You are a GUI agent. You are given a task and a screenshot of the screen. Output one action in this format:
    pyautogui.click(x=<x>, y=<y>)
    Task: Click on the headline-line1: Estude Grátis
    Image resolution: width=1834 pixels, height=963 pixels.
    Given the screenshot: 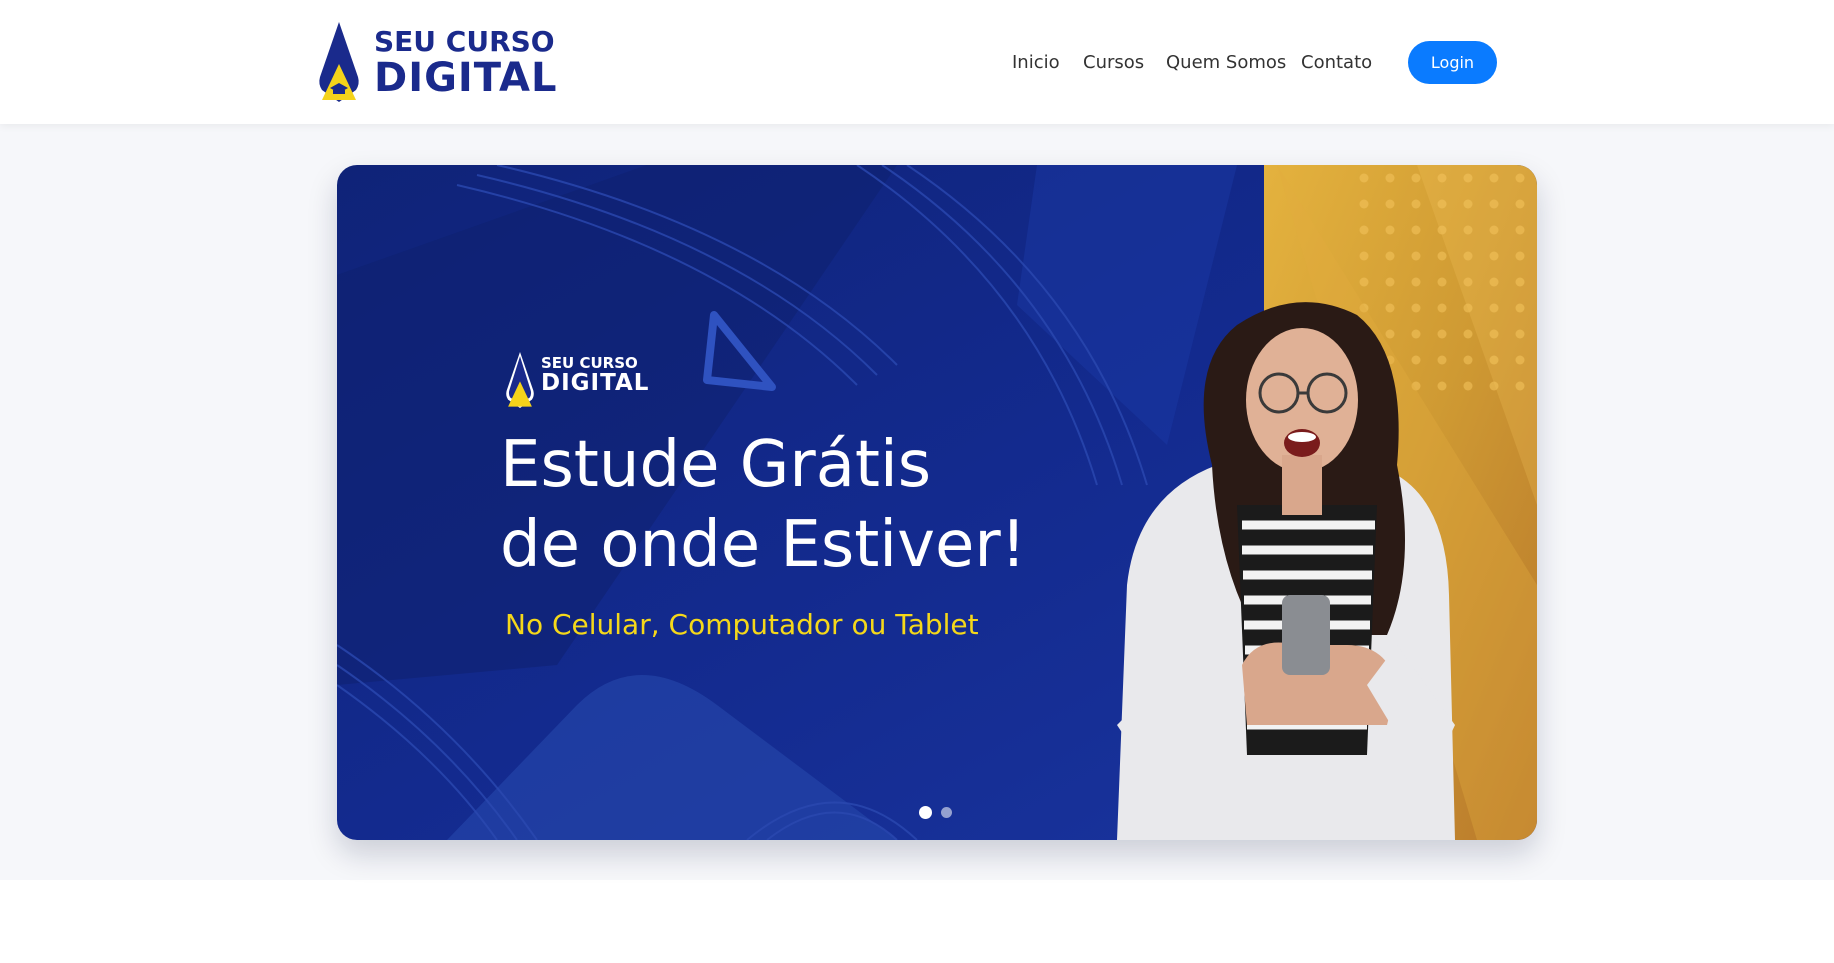 What is the action you would take?
    pyautogui.click(x=716, y=465)
    